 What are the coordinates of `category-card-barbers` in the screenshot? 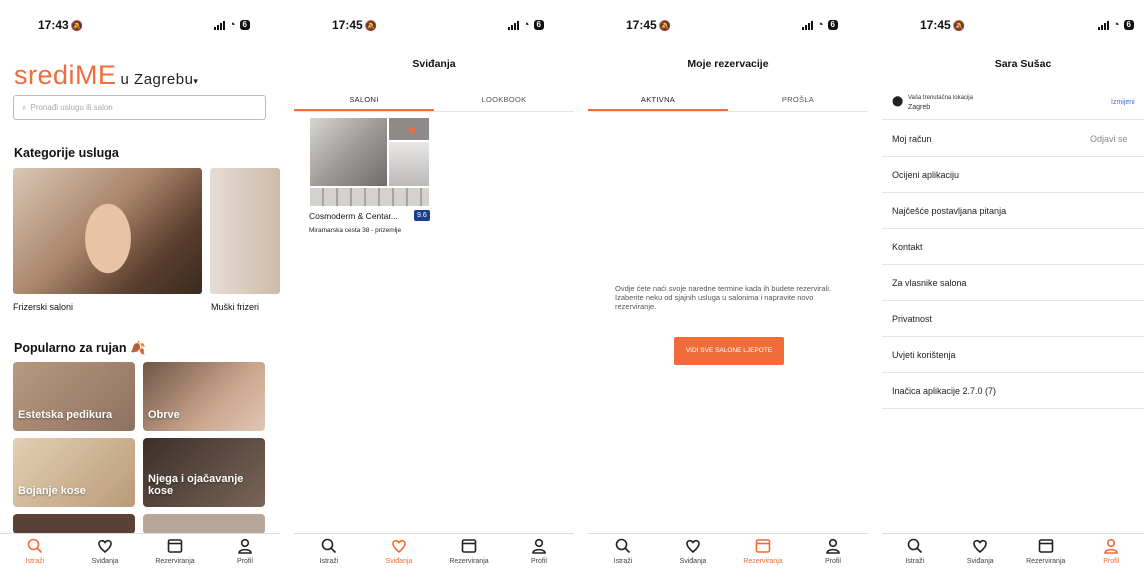 It's located at (245, 231).